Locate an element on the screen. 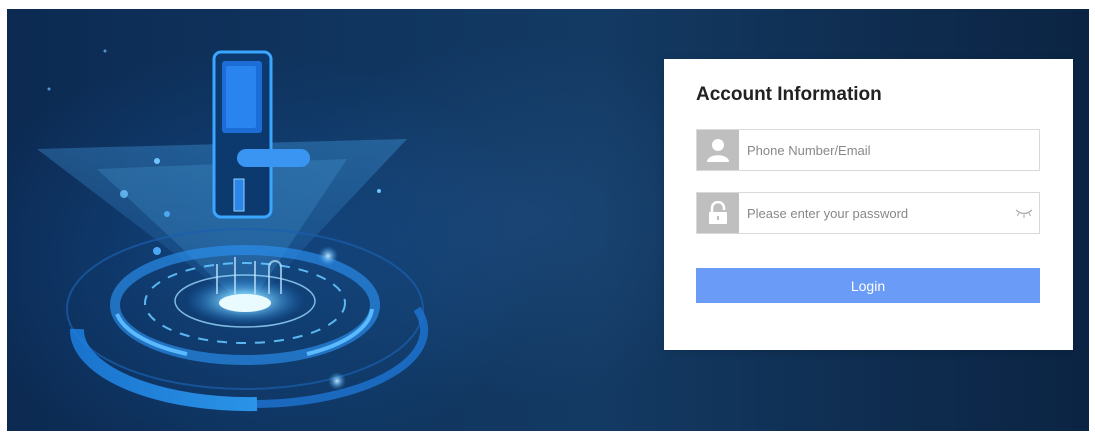 This screenshot has width=1095, height=434. password-field is located at coordinates (868, 213).